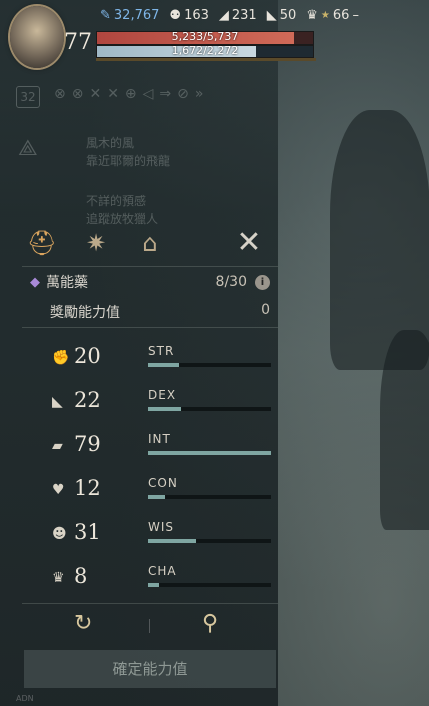 Image resolution: width=429 pixels, height=706 pixels. Describe the element at coordinates (35, 282) in the screenshot. I see `elixir-potion-icon: ◆` at that location.